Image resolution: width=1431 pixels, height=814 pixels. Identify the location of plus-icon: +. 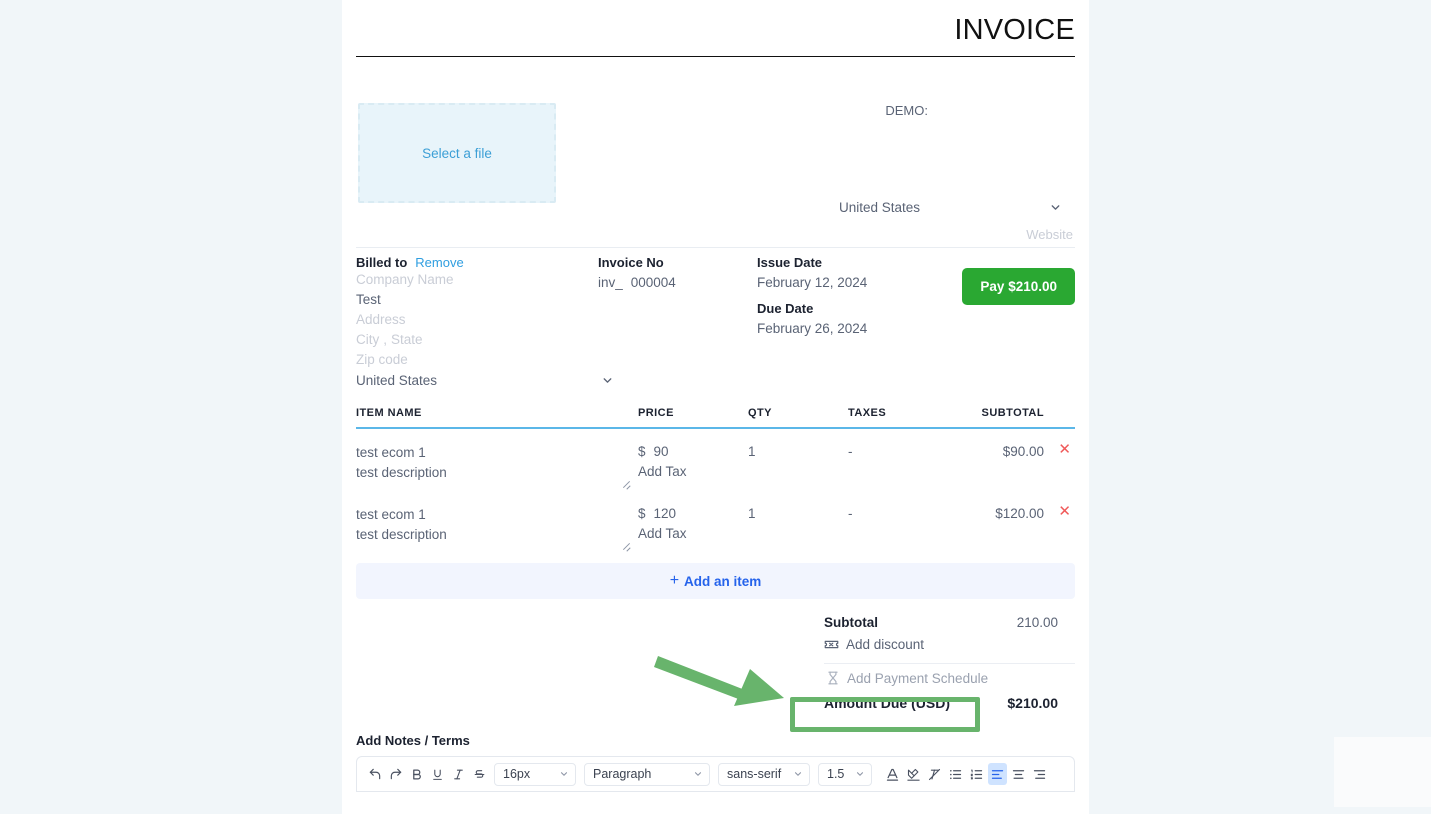
(674, 580).